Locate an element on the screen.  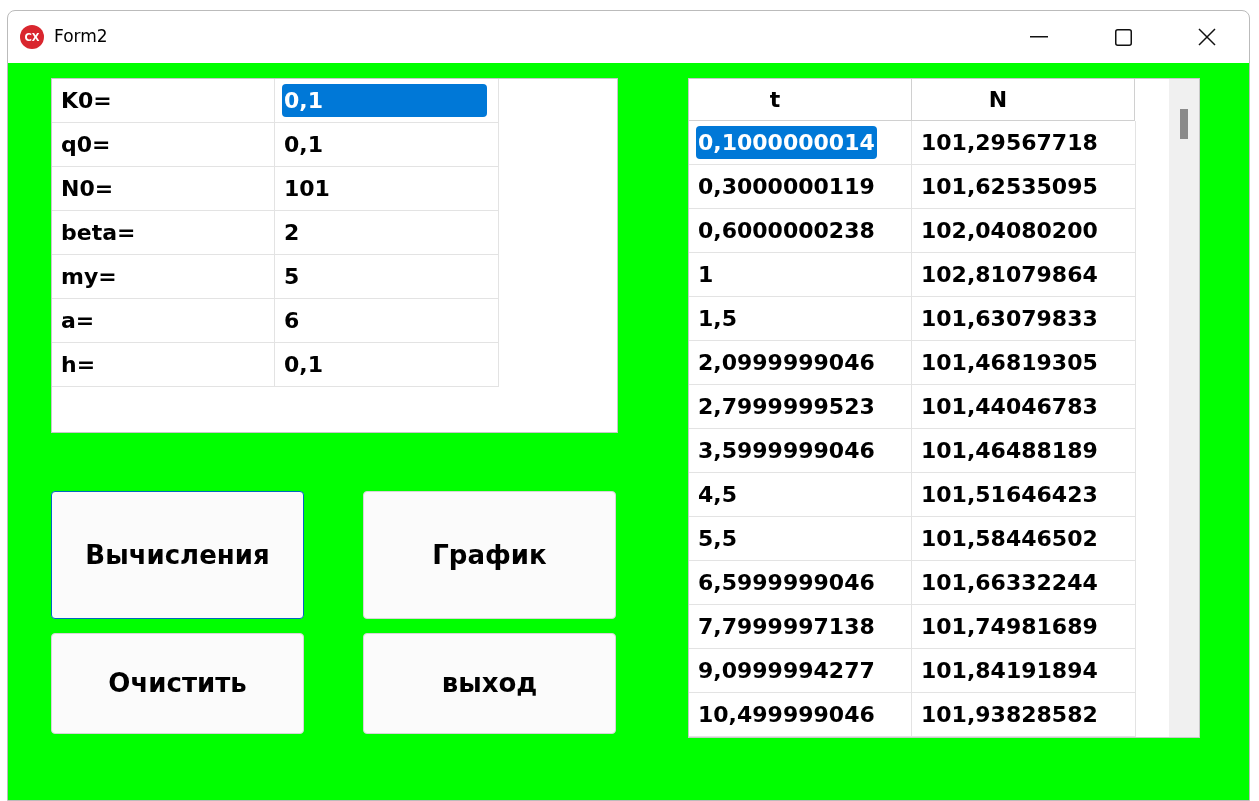
table-cell: 101,44046783 is located at coordinates (1024, 407).